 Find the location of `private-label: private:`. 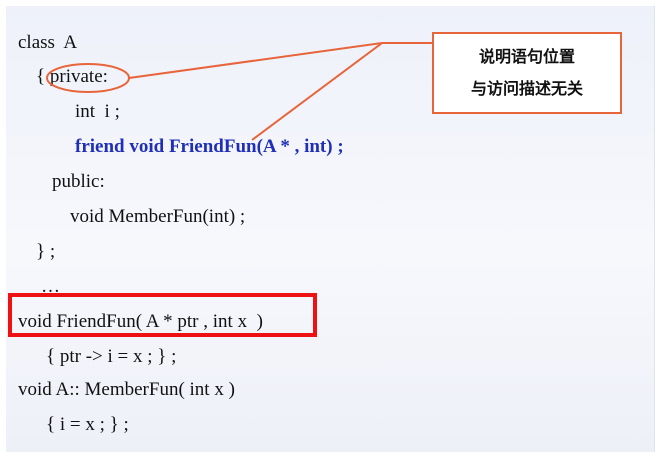

private-label: private: is located at coordinates (78, 76).